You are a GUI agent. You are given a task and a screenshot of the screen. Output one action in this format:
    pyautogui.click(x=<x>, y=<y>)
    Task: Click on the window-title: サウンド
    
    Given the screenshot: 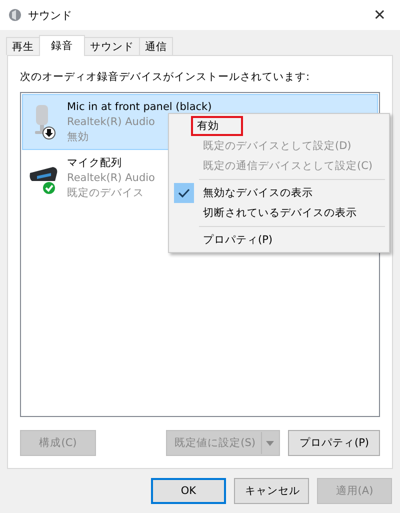 What is the action you would take?
    pyautogui.click(x=50, y=15)
    